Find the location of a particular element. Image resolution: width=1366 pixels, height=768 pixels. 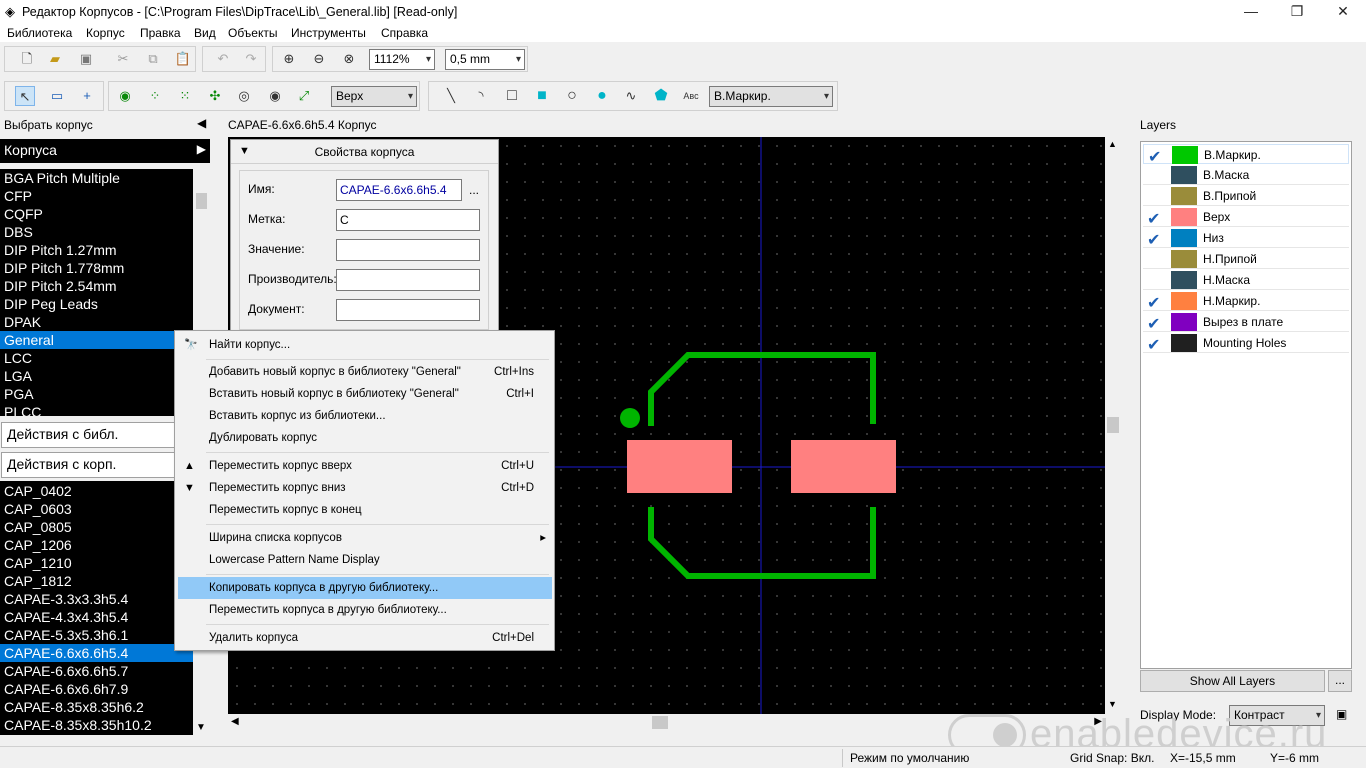

menu-item-duplicate: Дублировать корпус is located at coordinates (365, 438).